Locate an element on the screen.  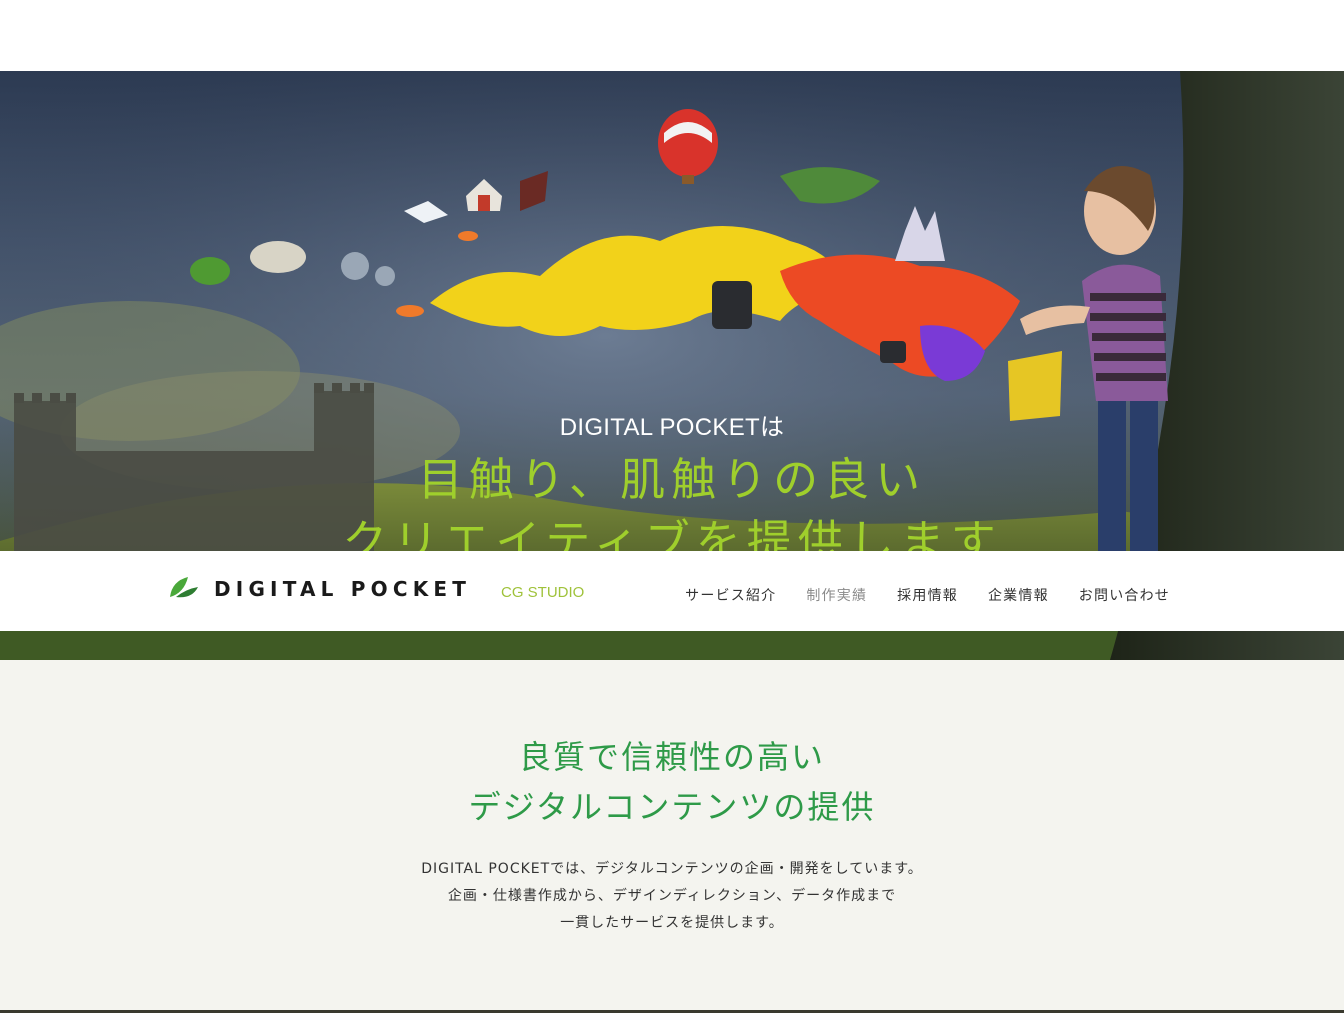
section-title-line1: 良質で信頼性の高い is located at coordinates (671, 757).